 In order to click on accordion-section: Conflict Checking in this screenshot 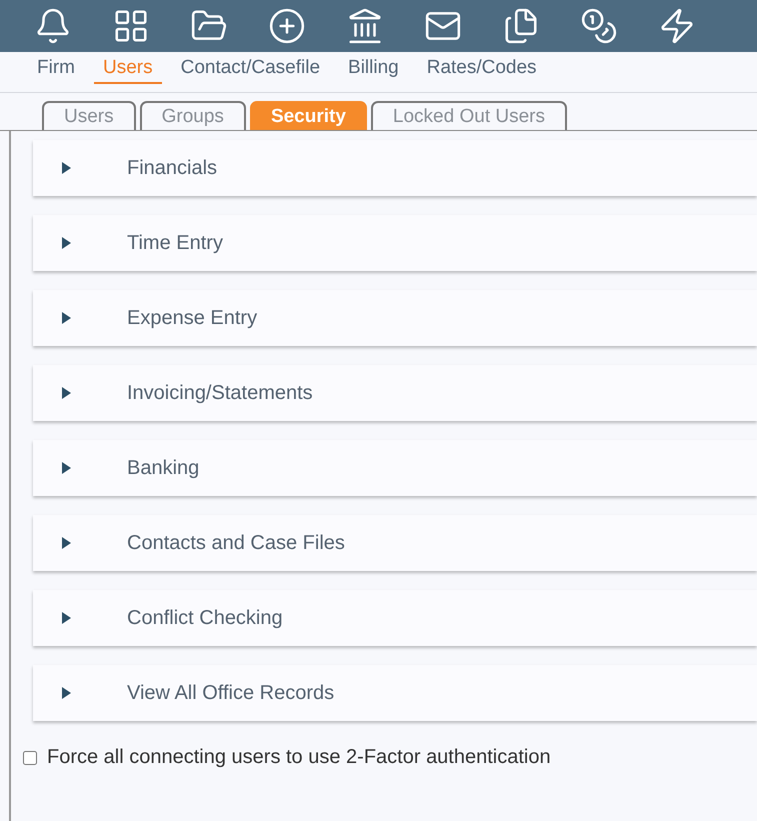, I will do `click(395, 618)`.